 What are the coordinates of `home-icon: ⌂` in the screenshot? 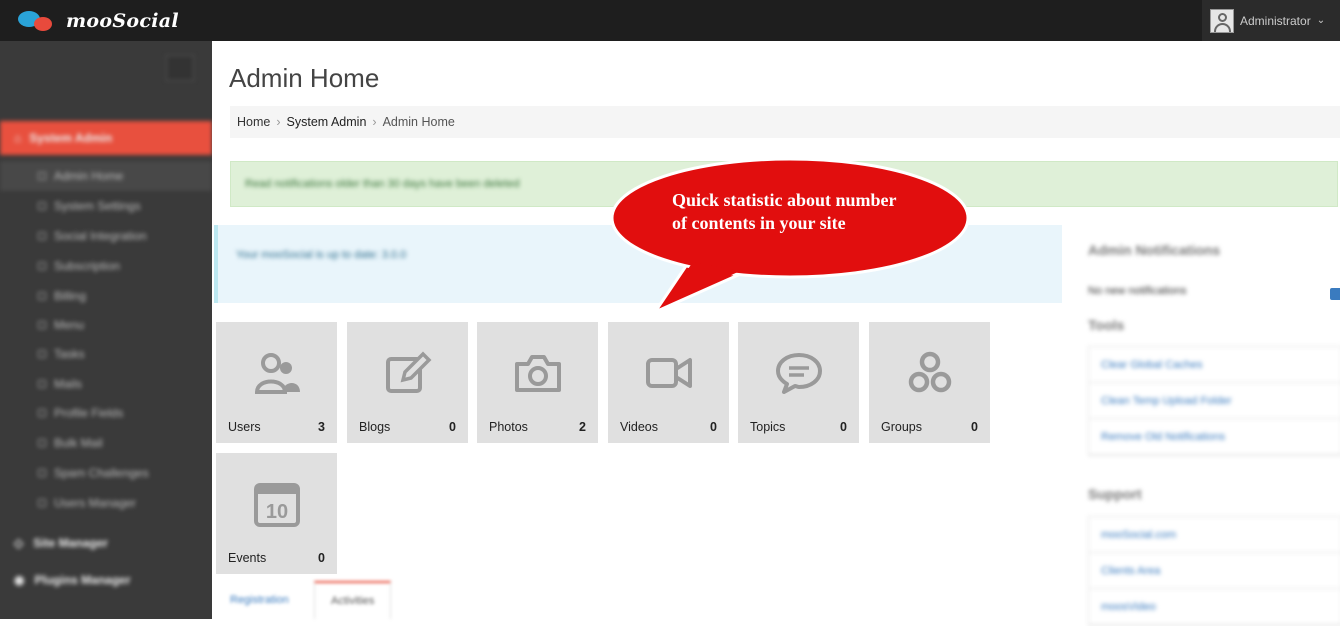 It's located at (18, 138).